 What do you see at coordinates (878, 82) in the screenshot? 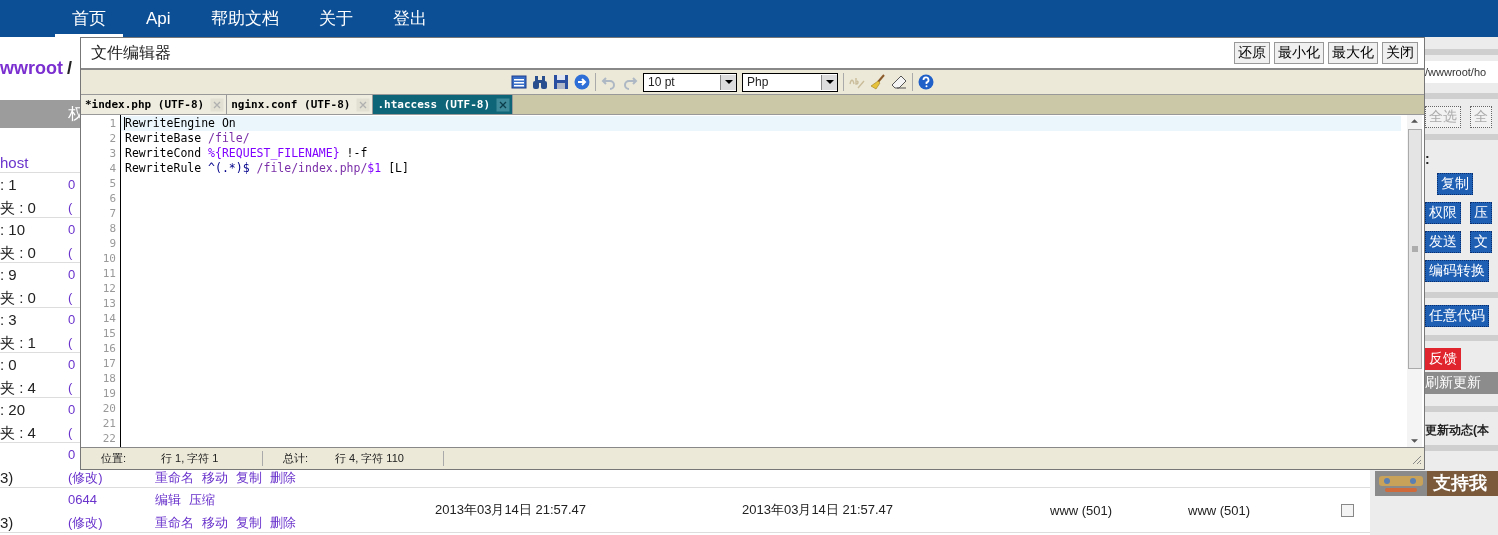
I see `brush-icon` at bounding box center [878, 82].